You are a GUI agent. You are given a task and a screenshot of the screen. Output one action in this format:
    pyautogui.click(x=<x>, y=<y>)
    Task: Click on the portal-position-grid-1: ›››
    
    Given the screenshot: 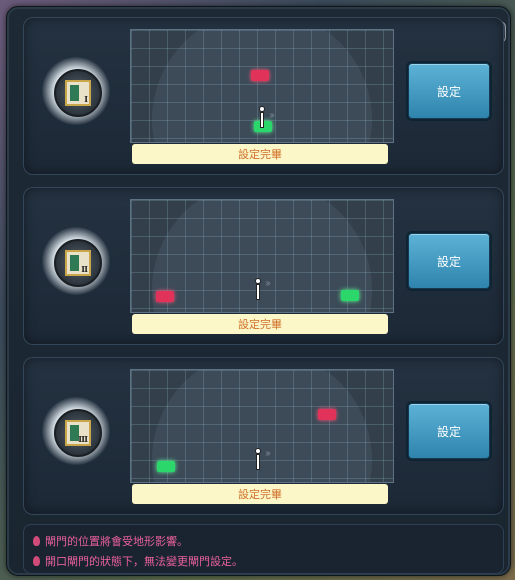 What is the action you would take?
    pyautogui.click(x=262, y=86)
    